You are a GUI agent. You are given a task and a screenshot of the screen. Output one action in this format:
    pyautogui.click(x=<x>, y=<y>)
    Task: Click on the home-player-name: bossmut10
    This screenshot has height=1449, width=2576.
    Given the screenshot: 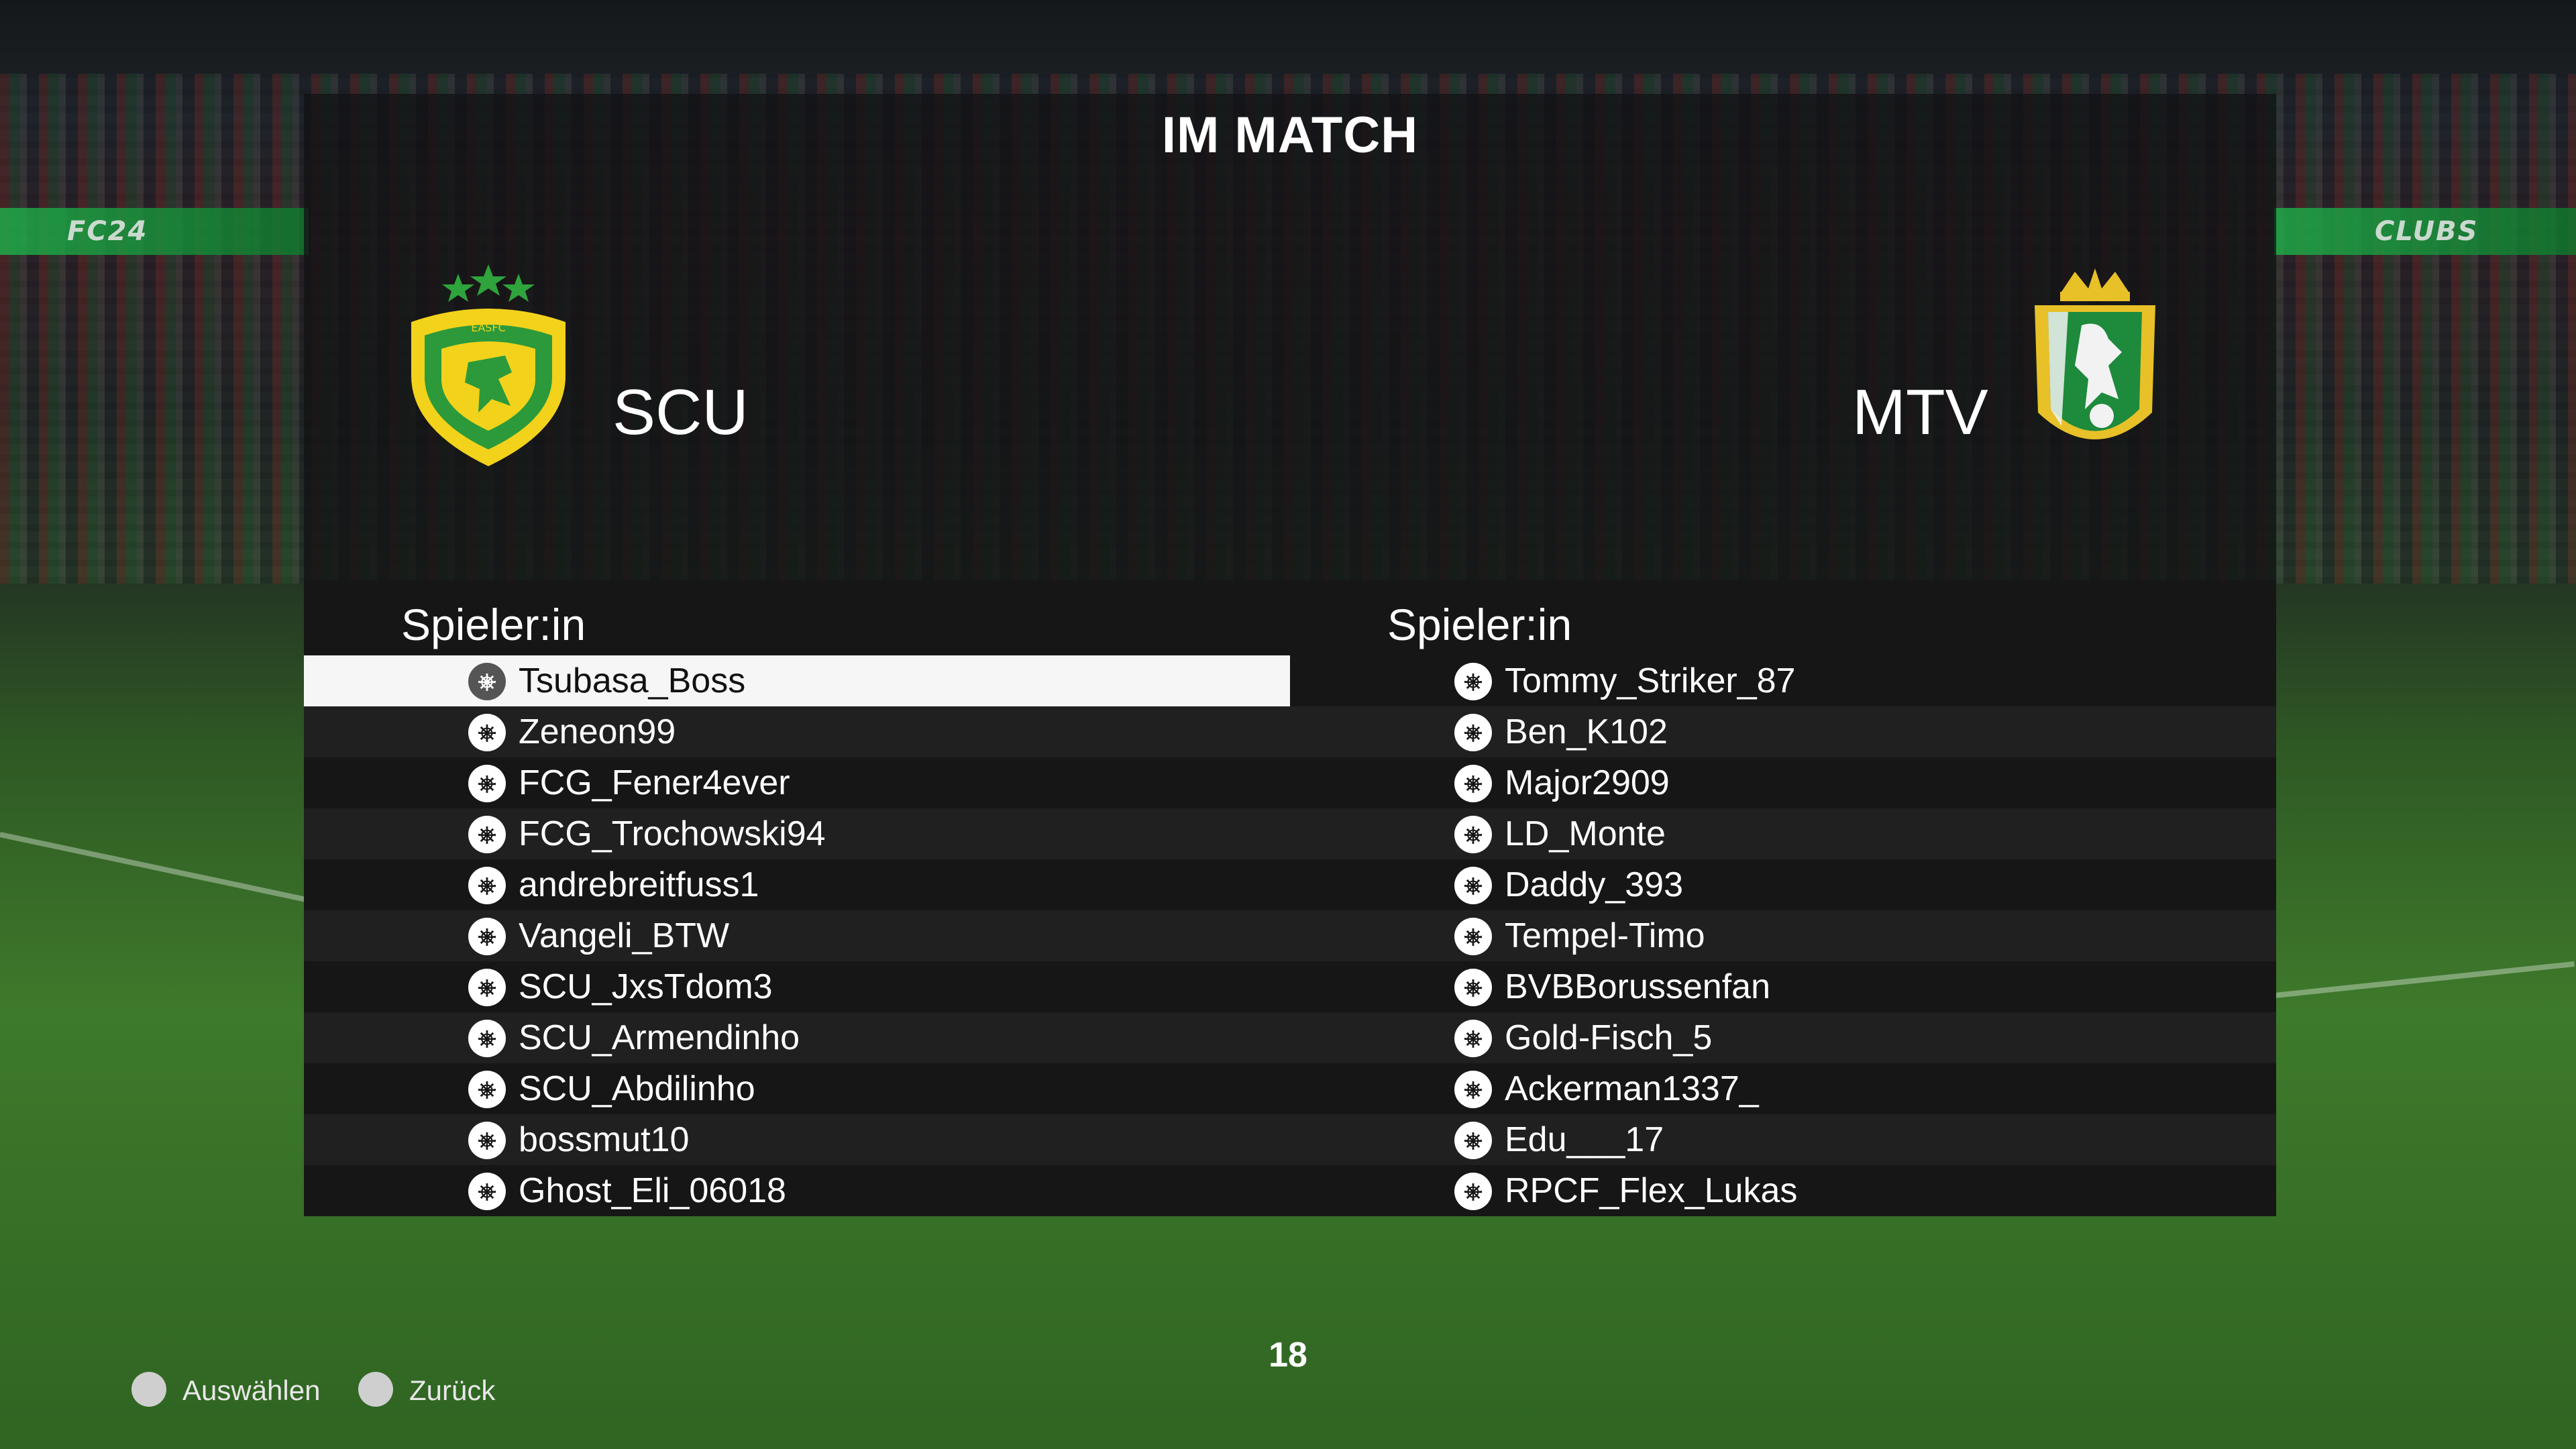 What is the action you would take?
    pyautogui.click(x=604, y=1139)
    